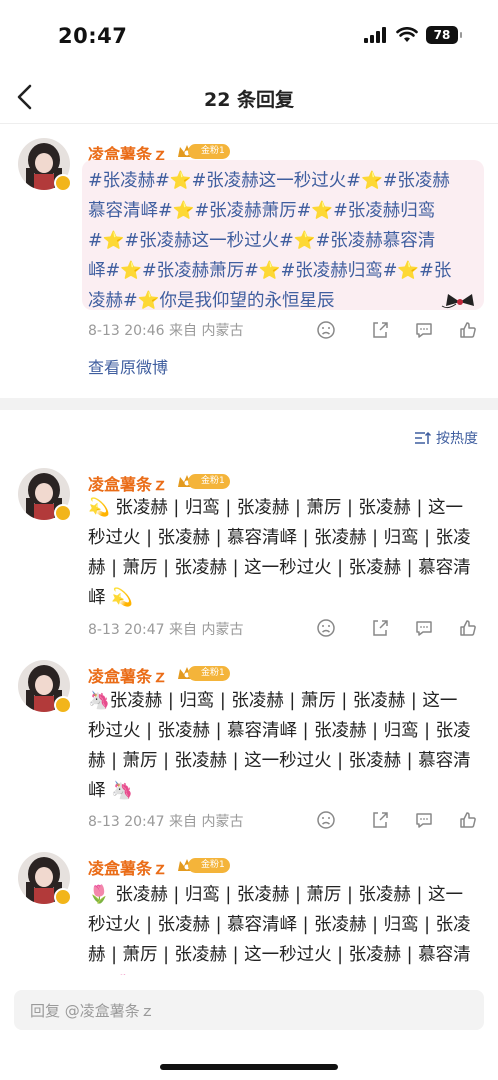 The image size is (498, 1080). I want to click on status-bar: 20:47 78, so click(249, 34).